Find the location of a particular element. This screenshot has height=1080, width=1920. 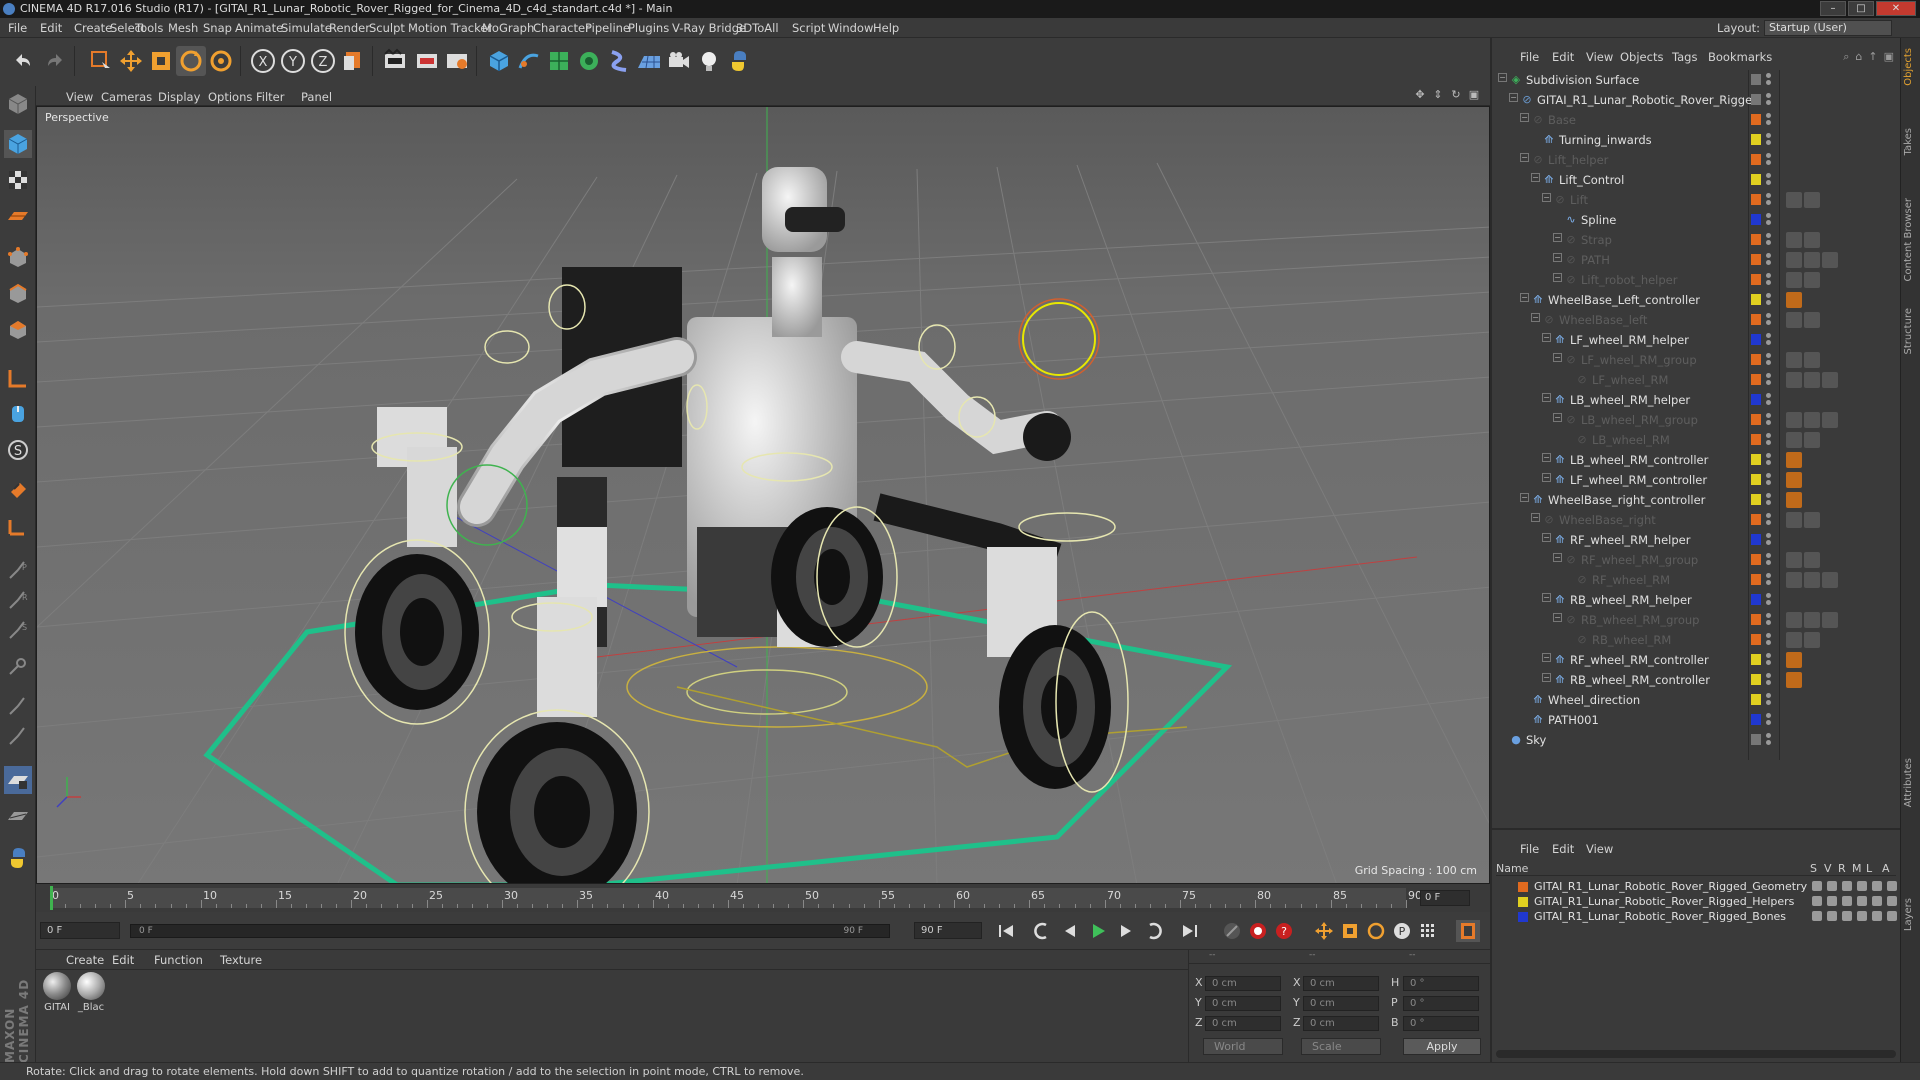

object-row: − ⊘ Lift_helper is located at coordinates (1696, 160).